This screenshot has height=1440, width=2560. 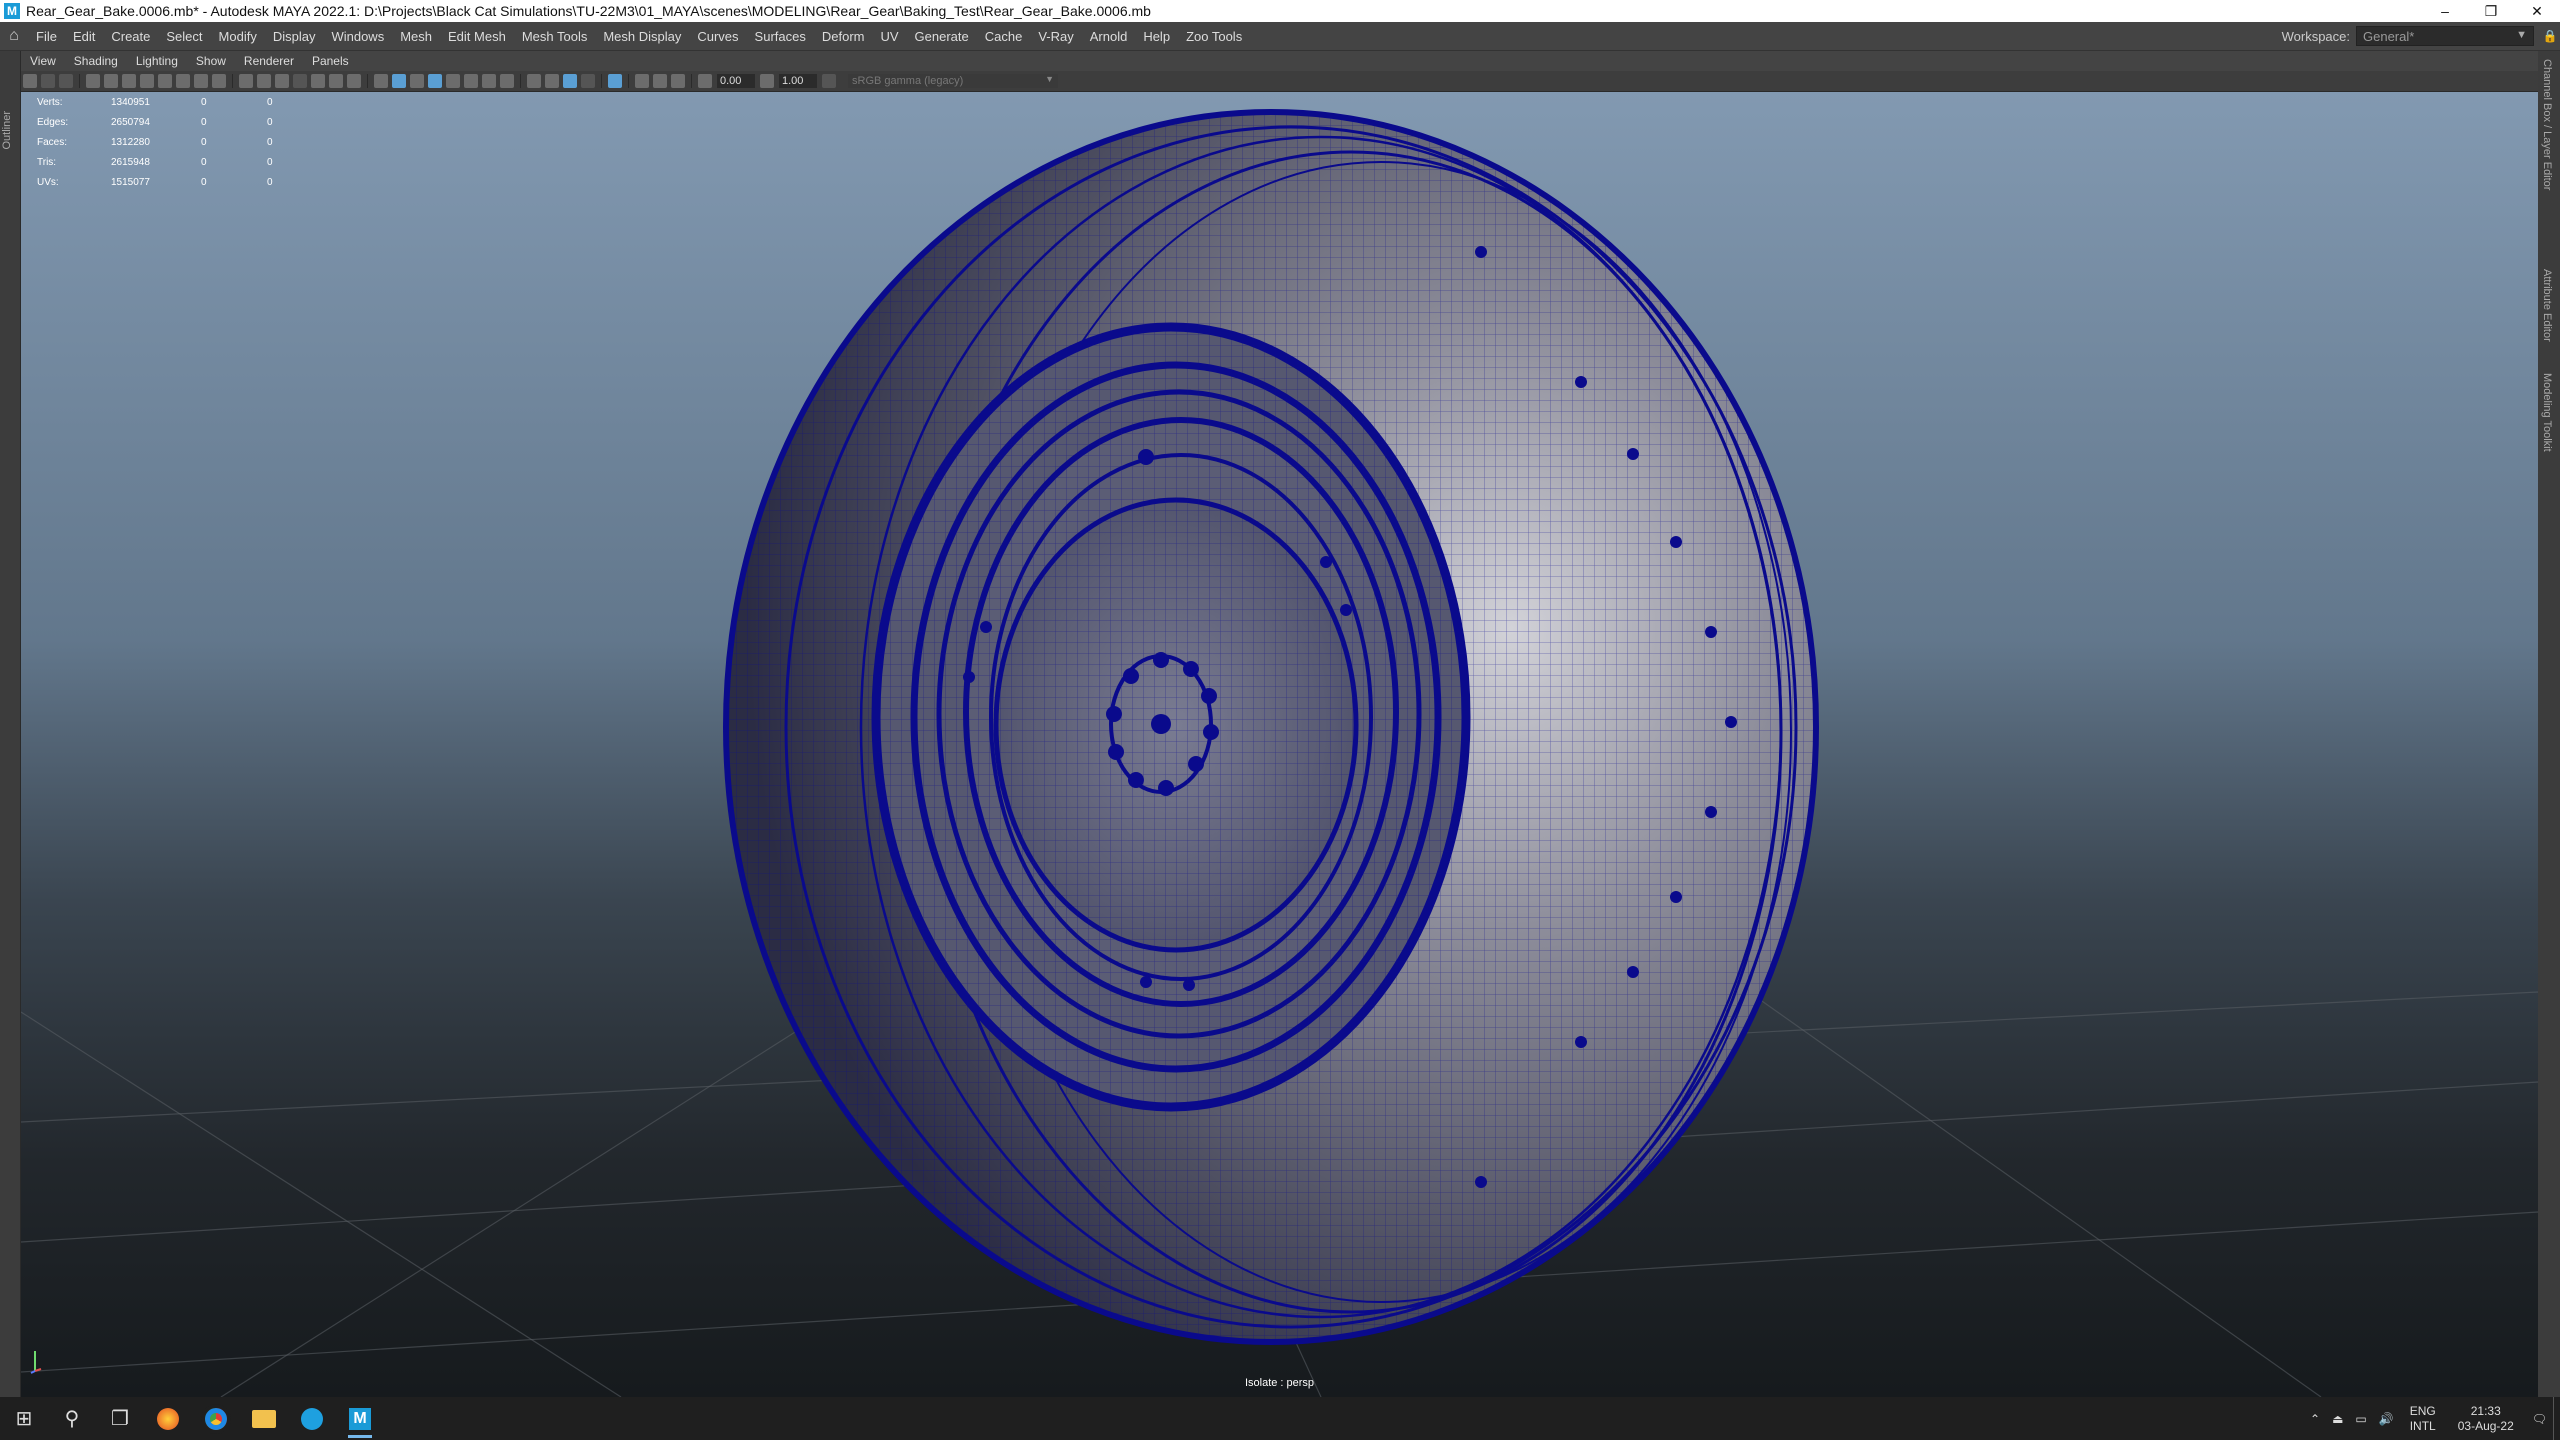 I want to click on camera-select-icon, so click(x=30, y=81).